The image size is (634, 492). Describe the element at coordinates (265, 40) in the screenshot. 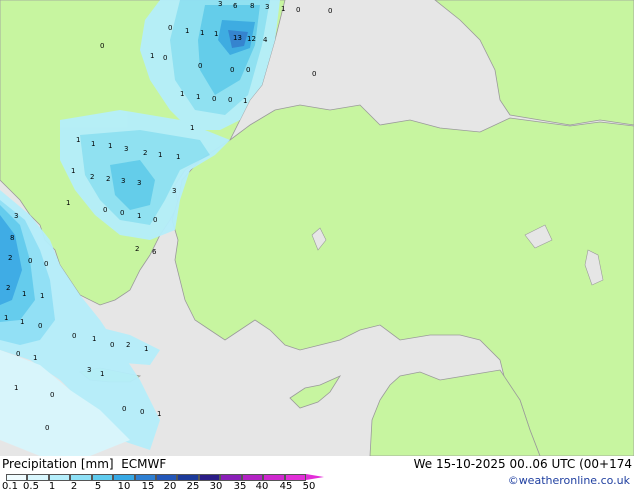

I see `precip-value-label: 4` at that location.